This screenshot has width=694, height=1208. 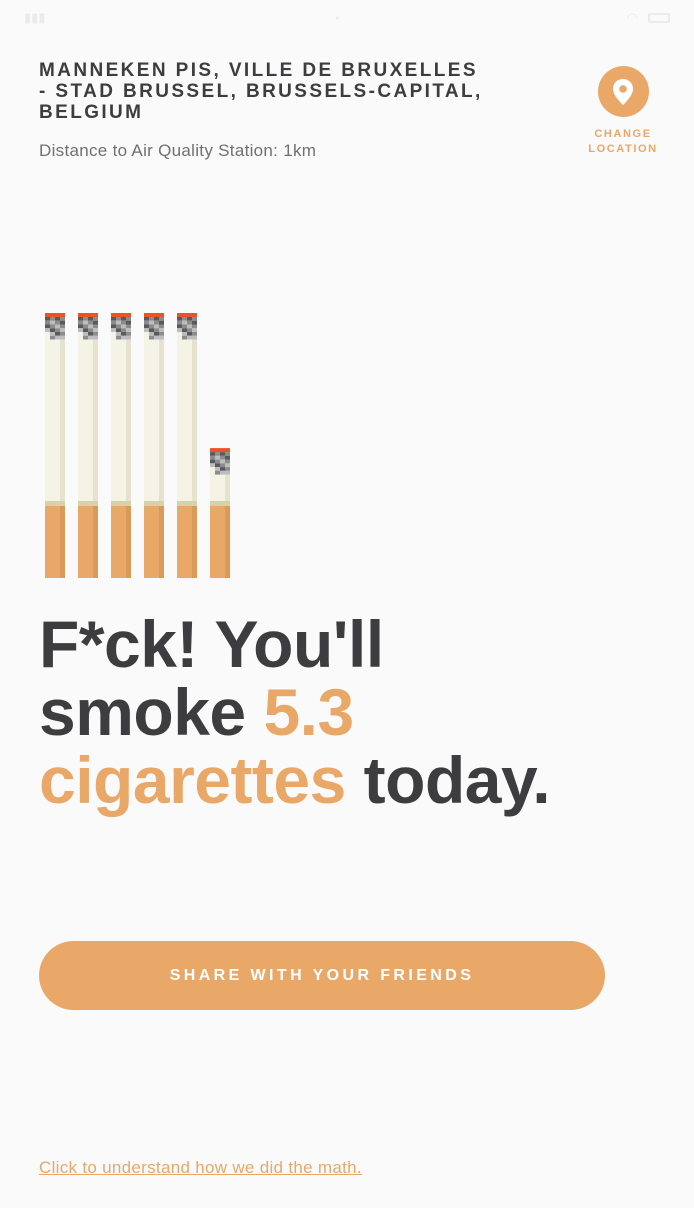 I want to click on clock-icon: ◔, so click(x=336, y=18).